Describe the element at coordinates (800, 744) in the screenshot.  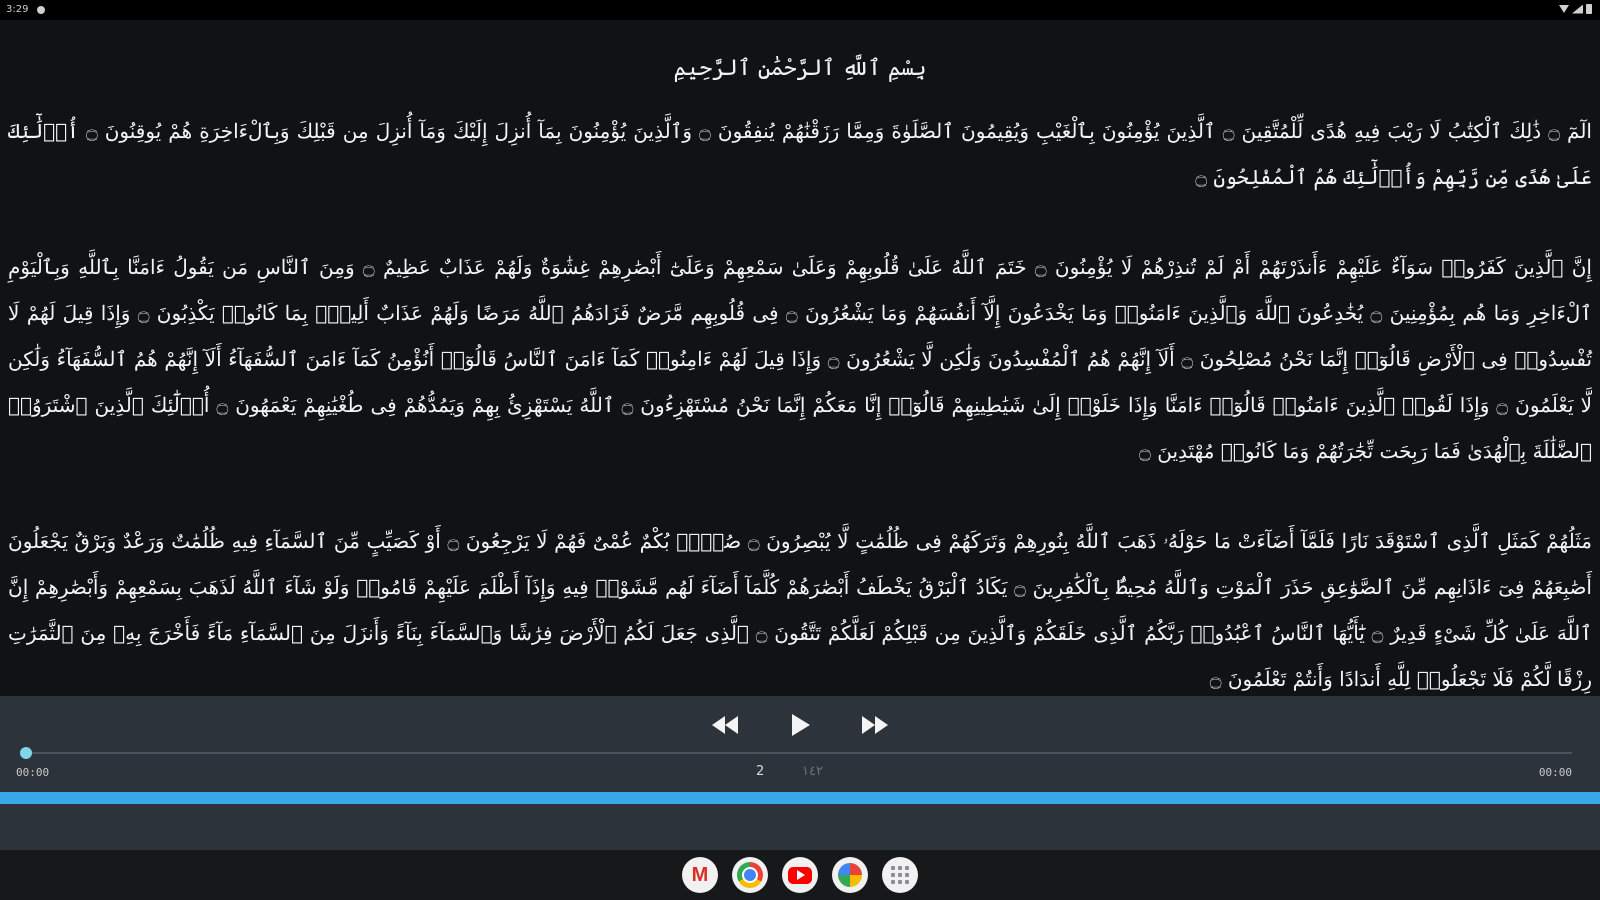
I see `audio-player: 00:00 2 ١٤٢ 00:00` at that location.